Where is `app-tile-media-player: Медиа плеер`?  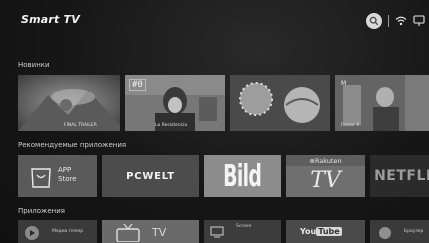
app-tile-media-player: Медиа плеер is located at coordinates (57, 231).